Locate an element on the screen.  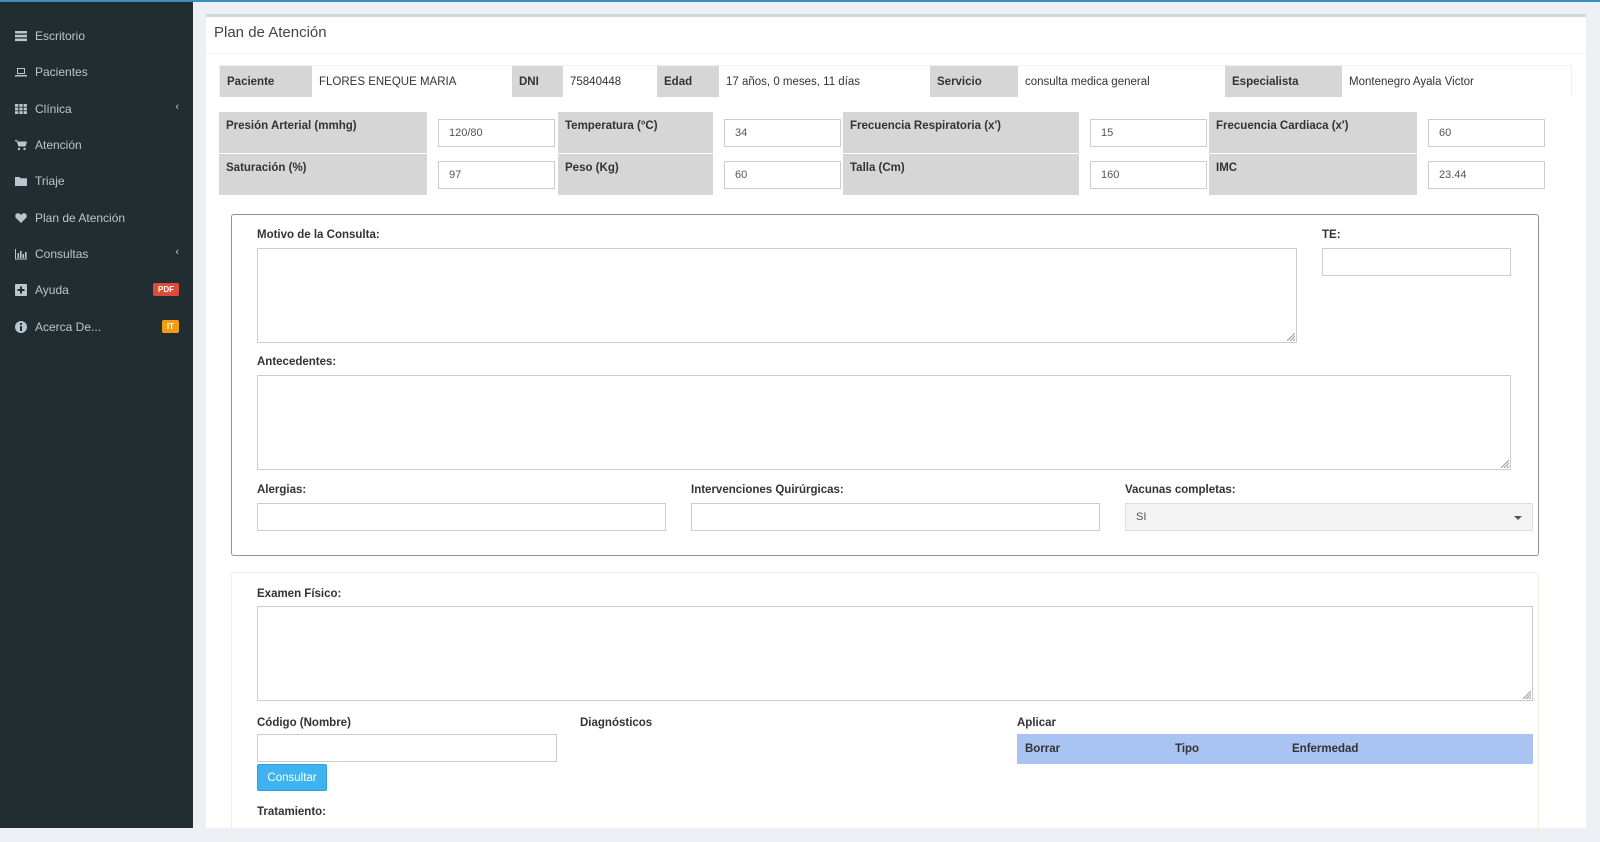
codigo-input is located at coordinates (407, 748).